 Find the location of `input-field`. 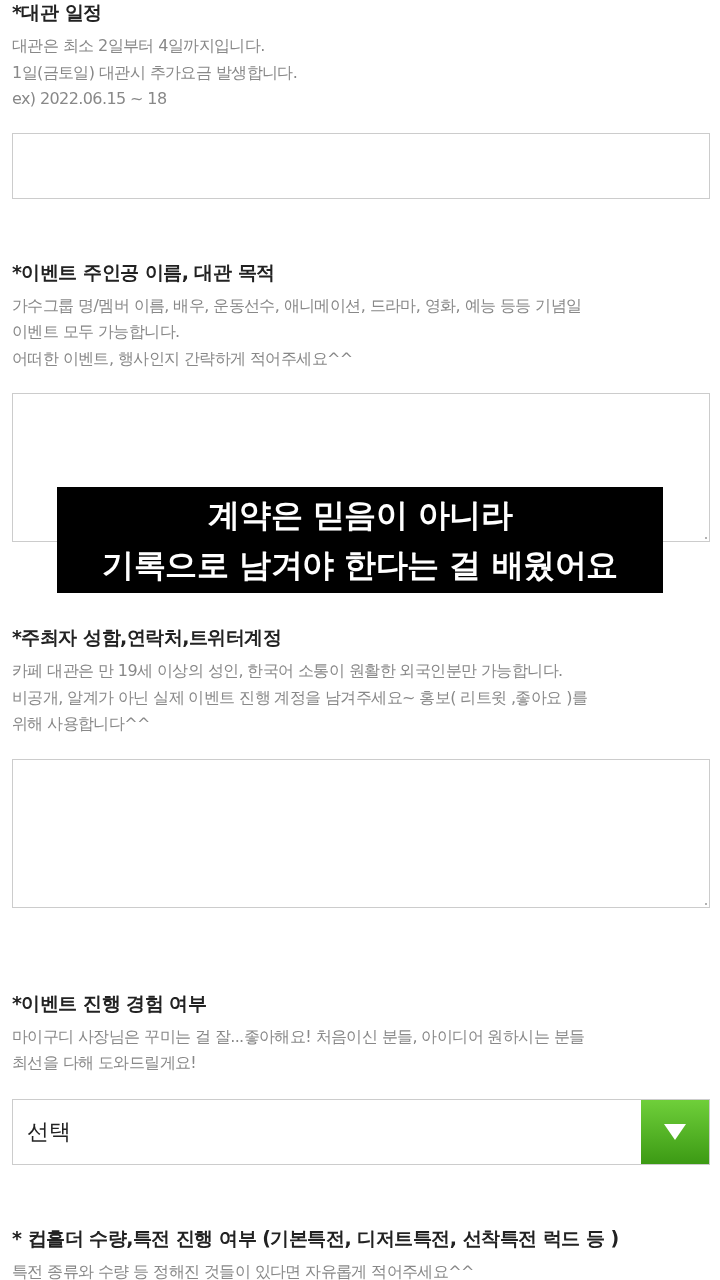

input-field is located at coordinates (361, 165).